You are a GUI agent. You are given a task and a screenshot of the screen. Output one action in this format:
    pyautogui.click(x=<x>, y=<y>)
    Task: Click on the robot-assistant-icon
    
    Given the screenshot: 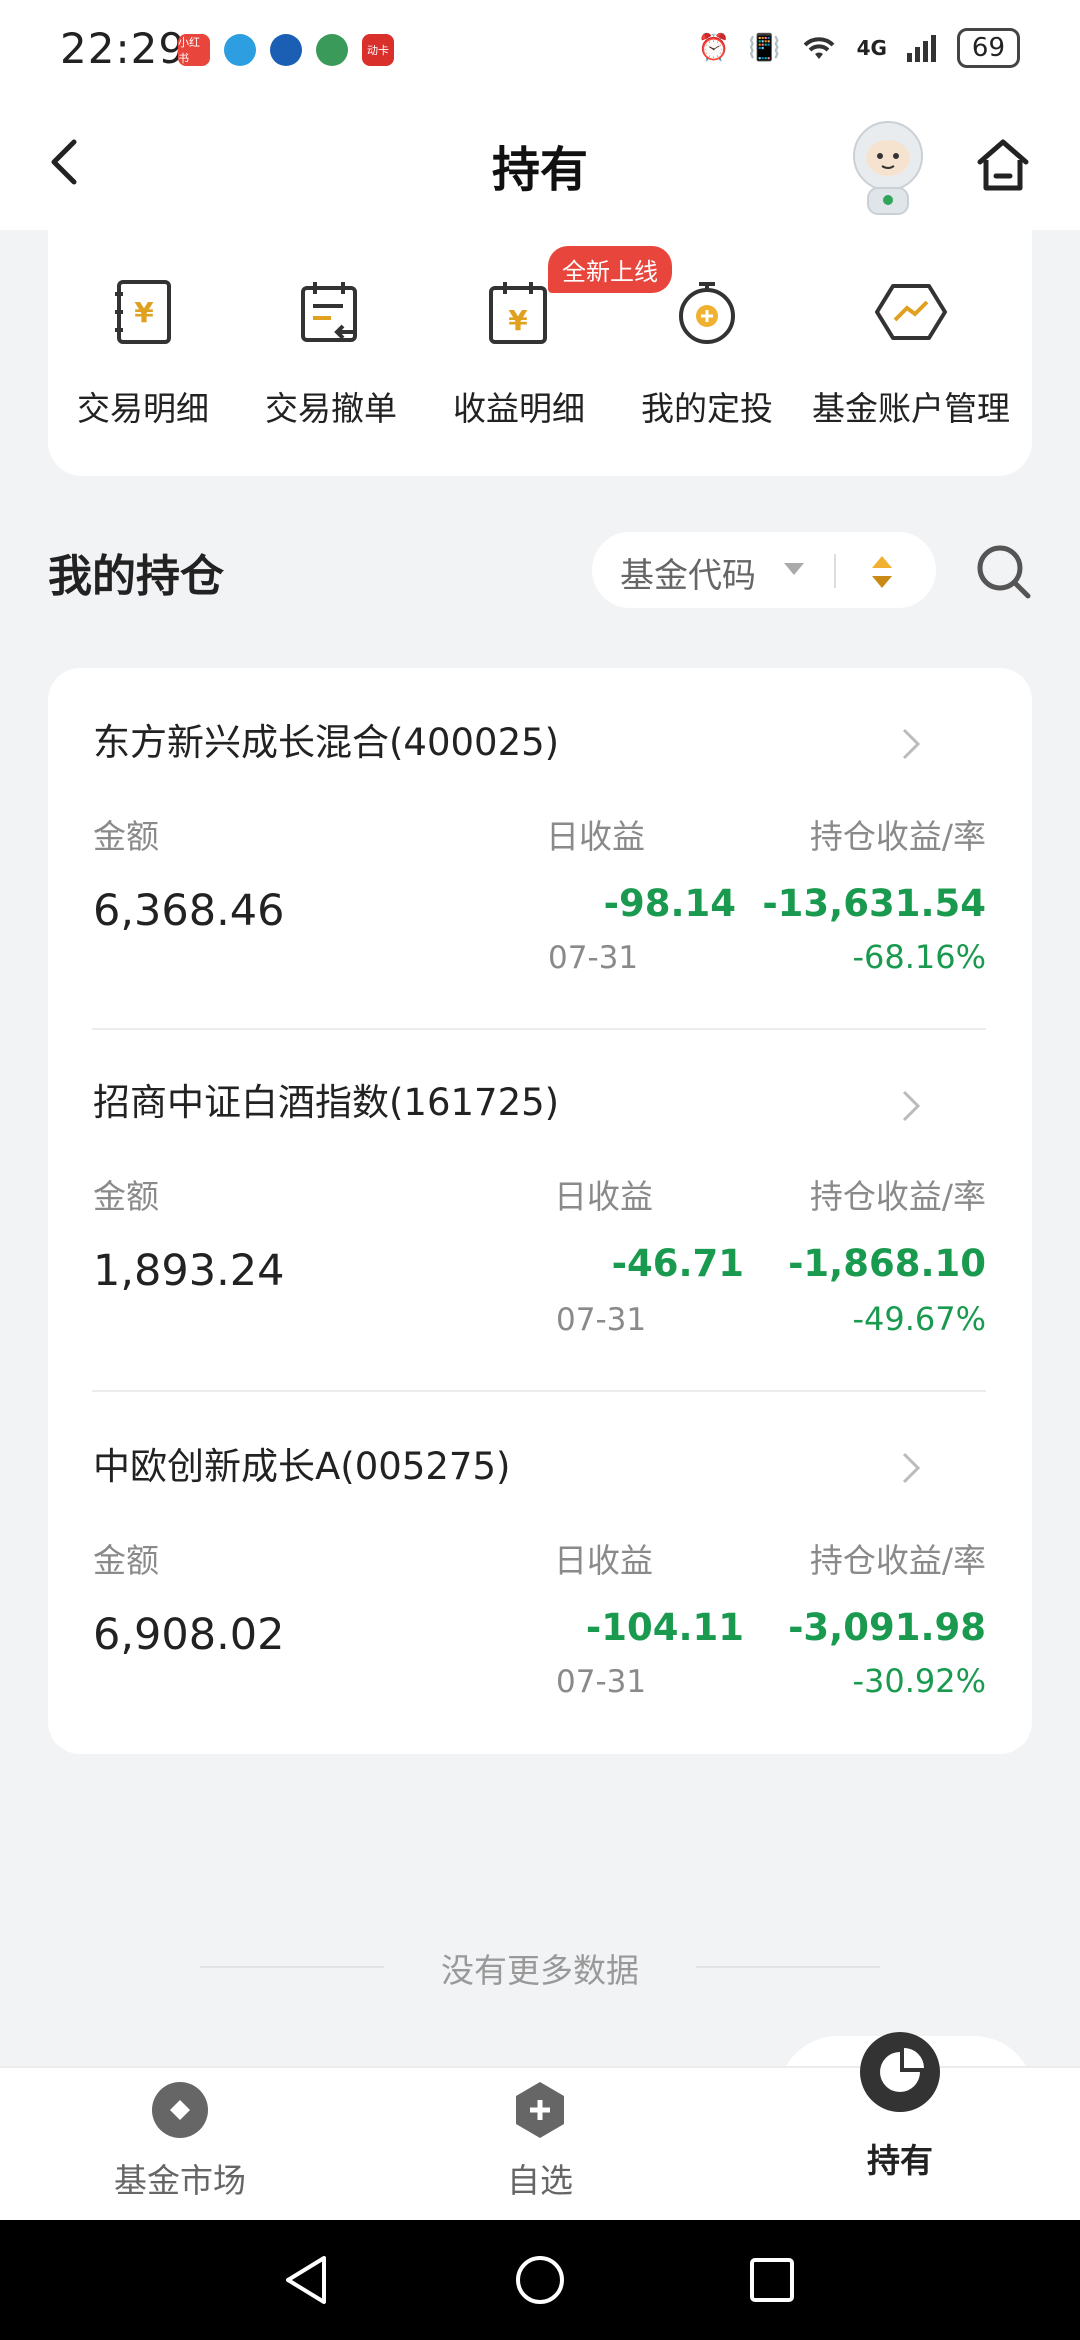 What is the action you would take?
    pyautogui.click(x=888, y=167)
    